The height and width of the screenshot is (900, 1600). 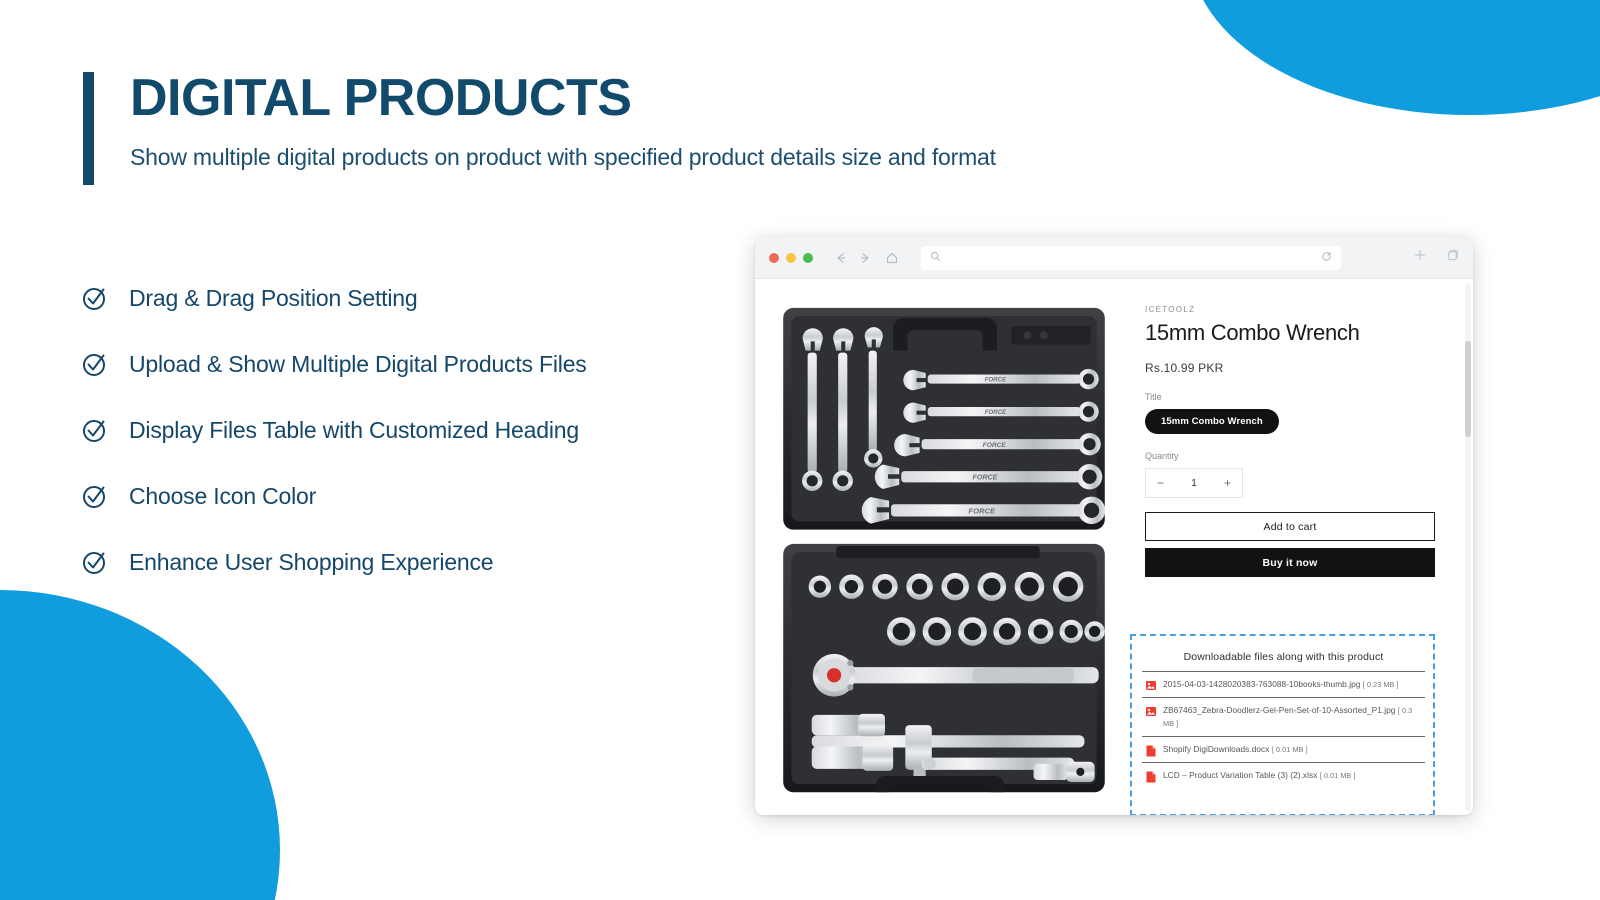 What do you see at coordinates (1290, 526) in the screenshot?
I see `add-to-cart-button: Add to cart` at bounding box center [1290, 526].